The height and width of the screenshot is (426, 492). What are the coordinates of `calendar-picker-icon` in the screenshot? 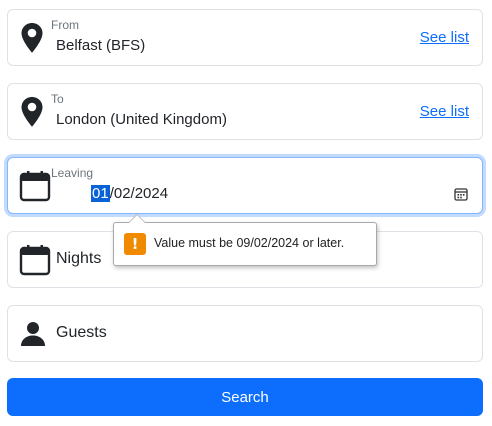 It's located at (461, 193).